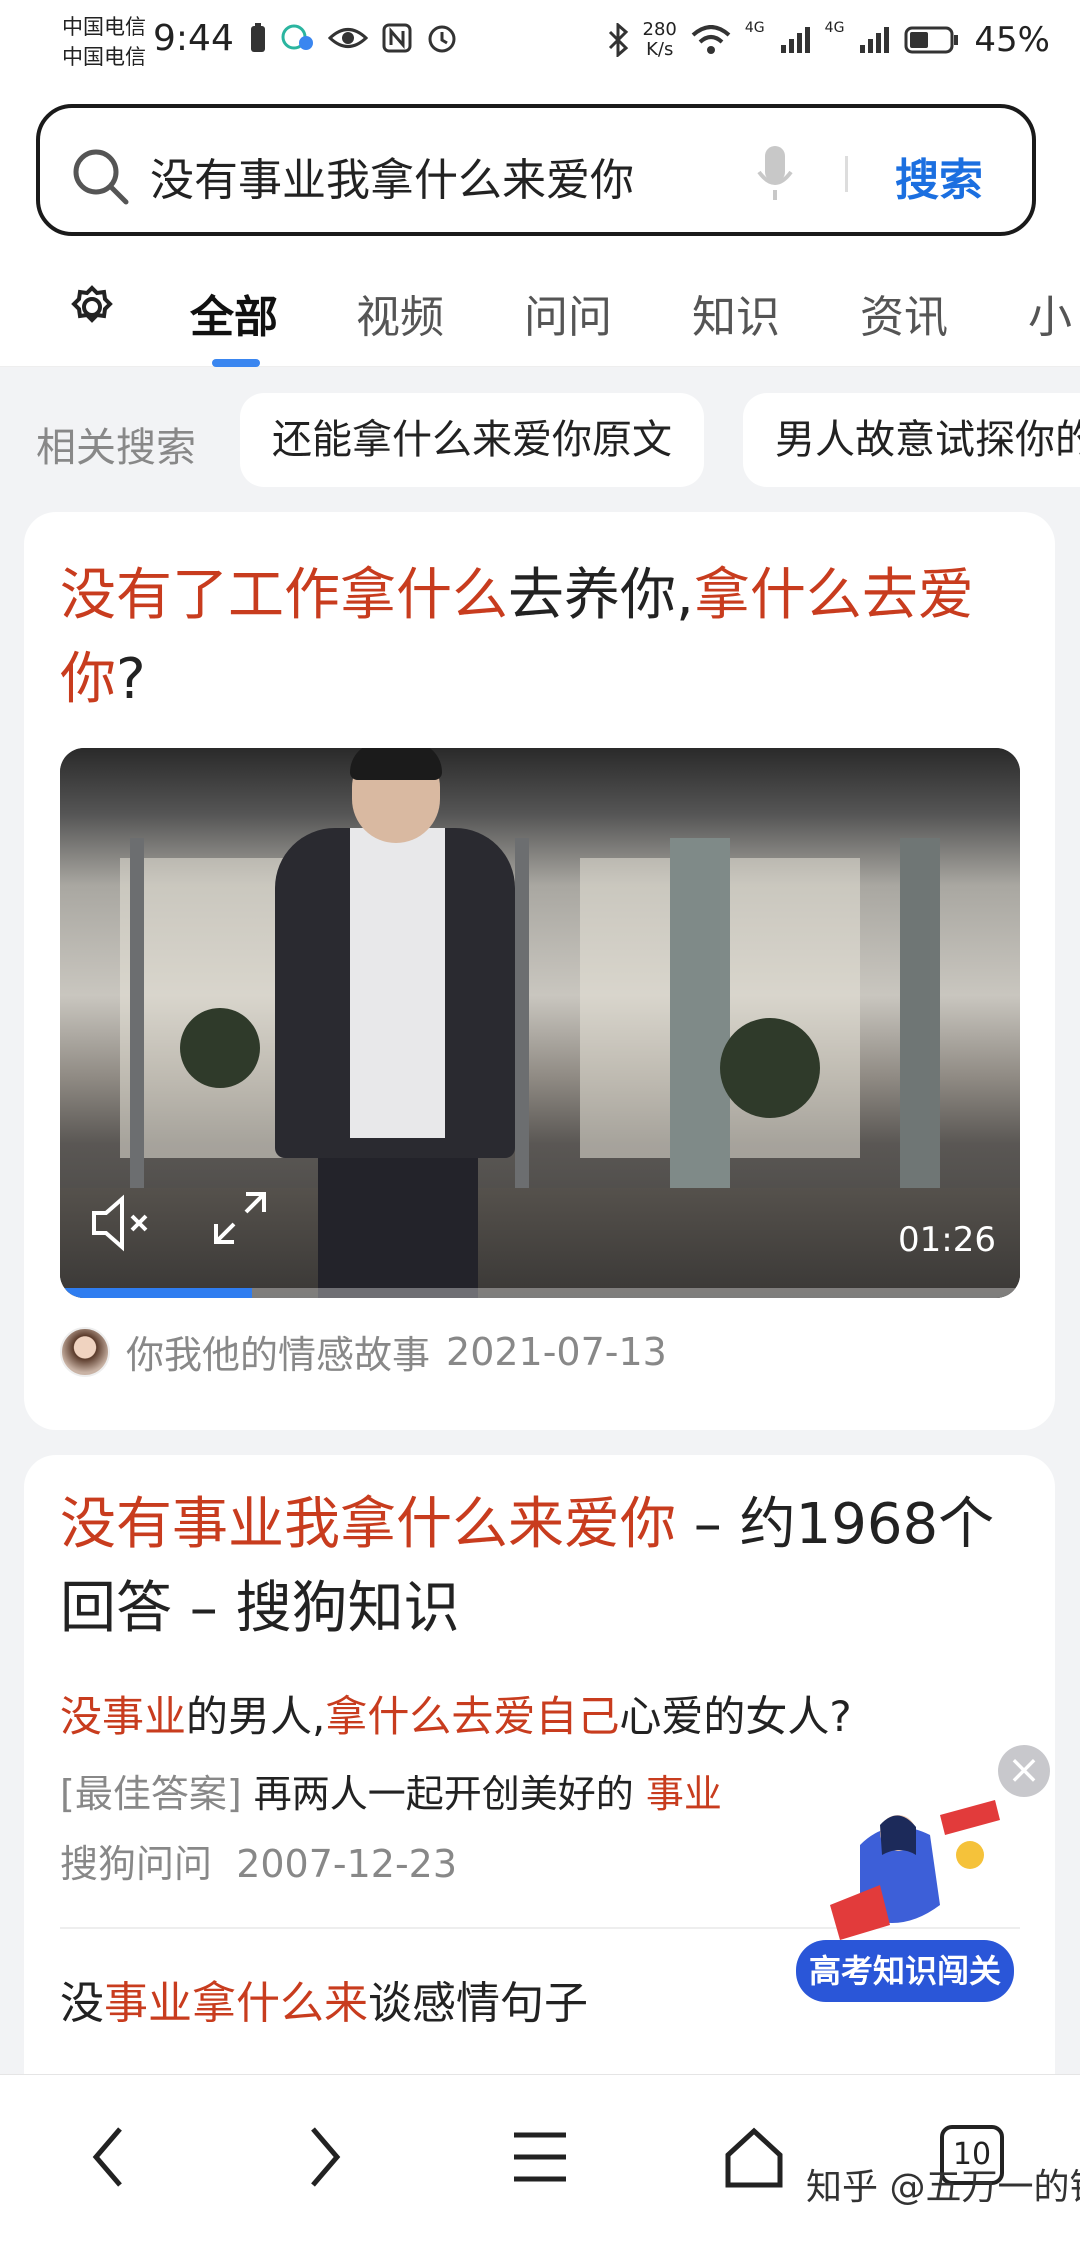 Image resolution: width=1080 pixels, height=2244 pixels. What do you see at coordinates (278, 1351) in the screenshot?
I see `source-name: 你我他的情感故事` at bounding box center [278, 1351].